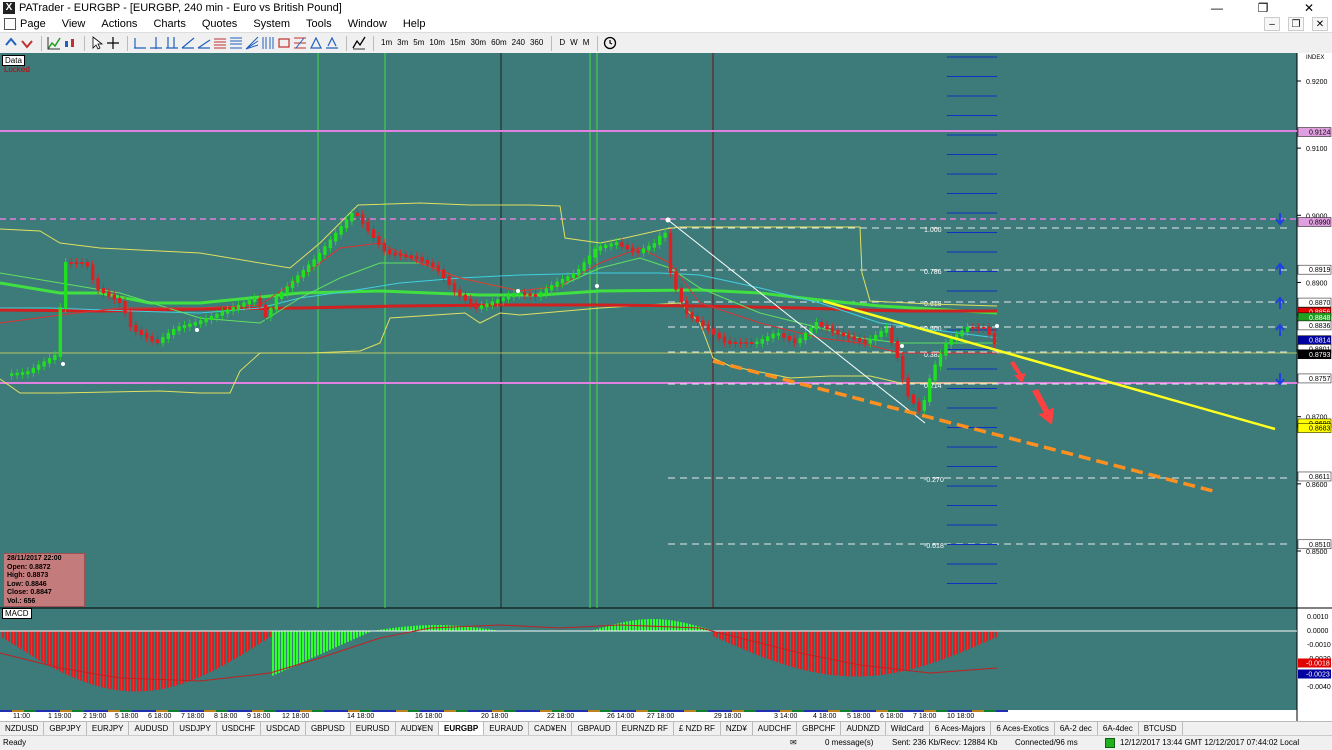  Describe the element at coordinates (328, 728) in the screenshot. I see `symbol-tab: GBPUSD` at that location.